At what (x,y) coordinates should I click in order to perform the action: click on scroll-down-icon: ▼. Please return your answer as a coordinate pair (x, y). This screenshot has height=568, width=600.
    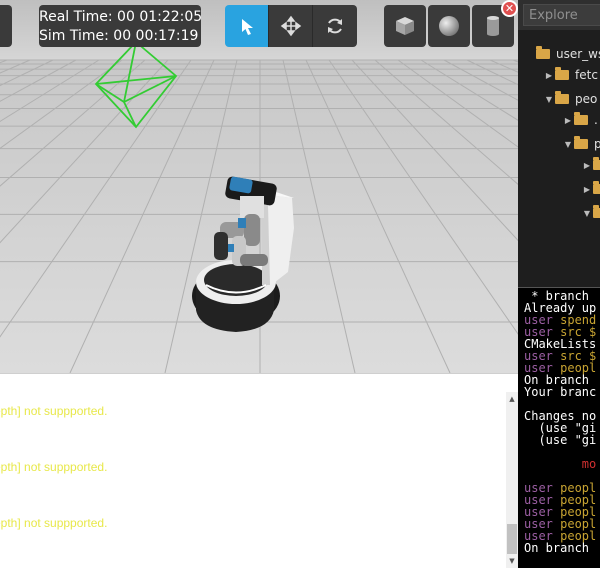
    Looking at the image, I should click on (512, 561).